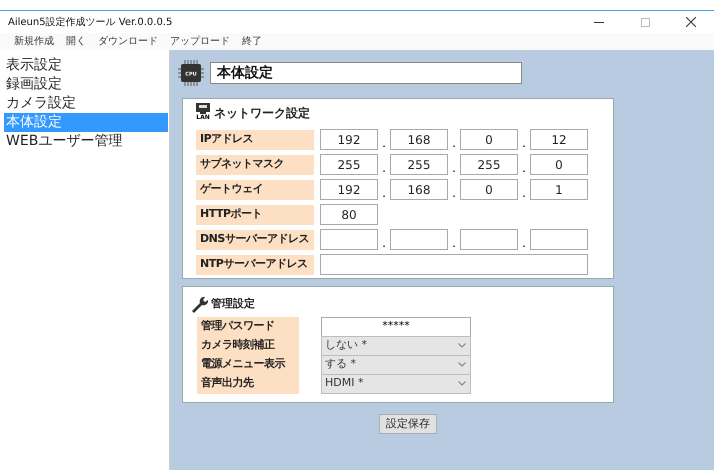 This screenshot has height=470, width=714. Describe the element at coordinates (645, 22) in the screenshot. I see `maximize-icon` at that location.